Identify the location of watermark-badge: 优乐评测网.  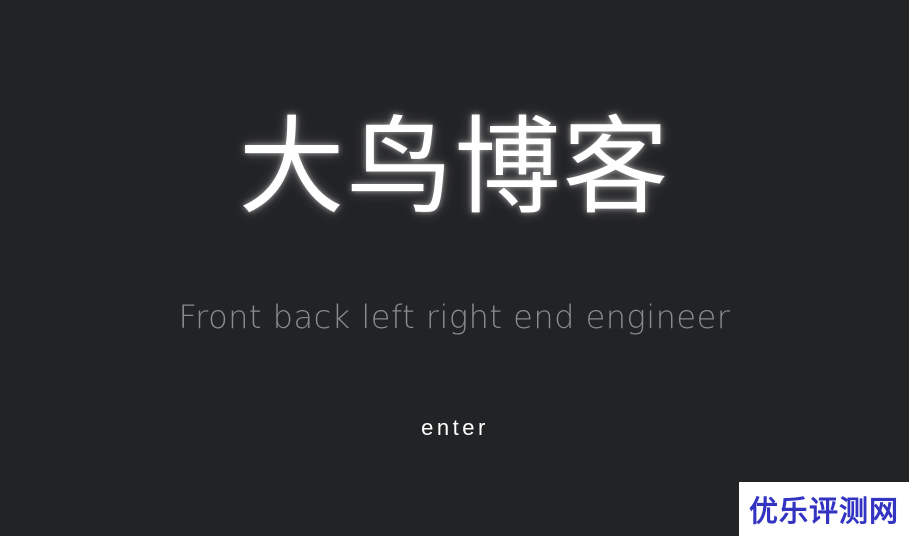
(824, 509).